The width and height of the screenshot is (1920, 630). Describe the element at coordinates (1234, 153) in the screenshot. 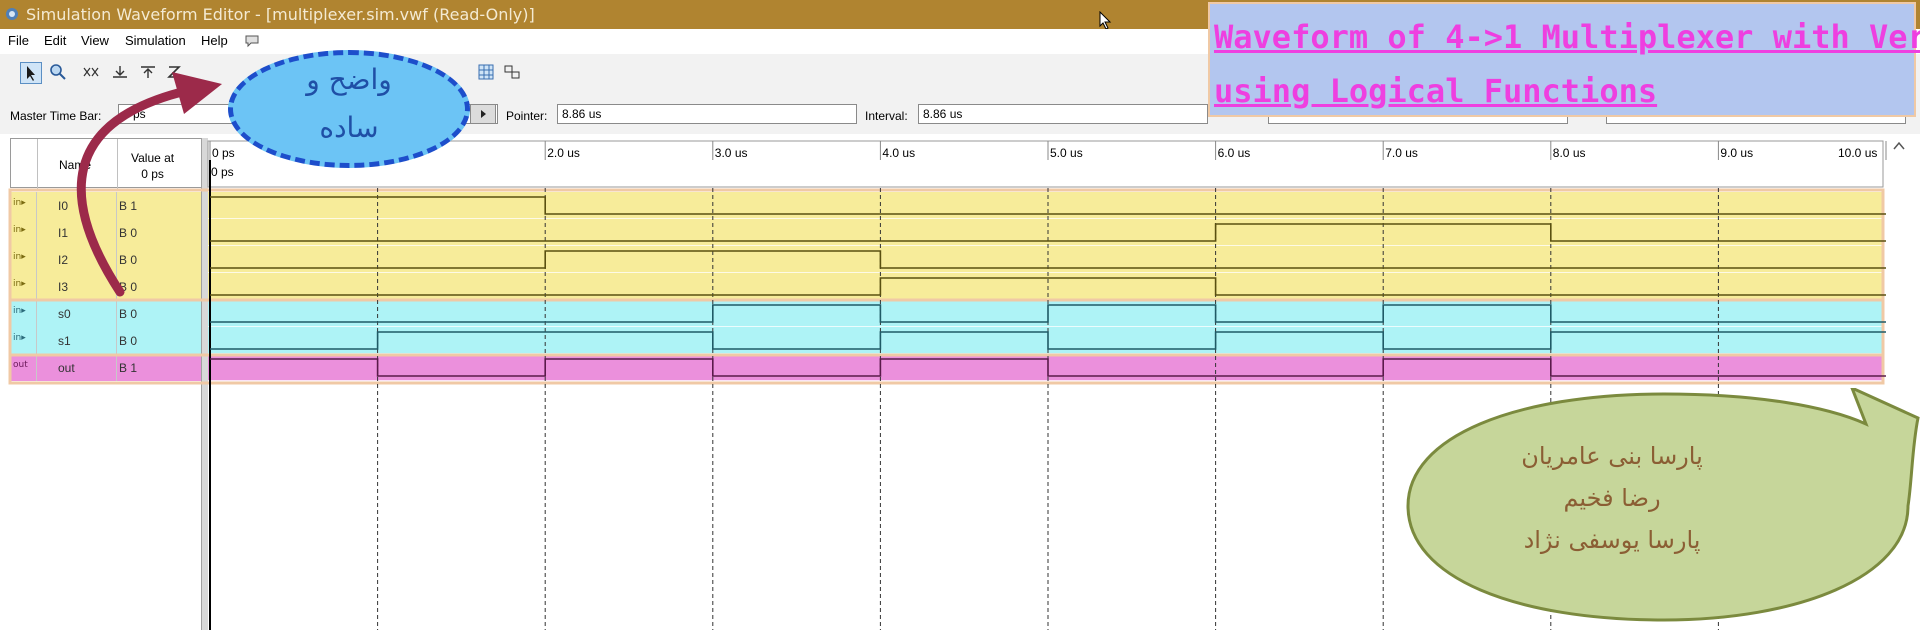

I see `ruler-tick-label: 6.0 us` at that location.